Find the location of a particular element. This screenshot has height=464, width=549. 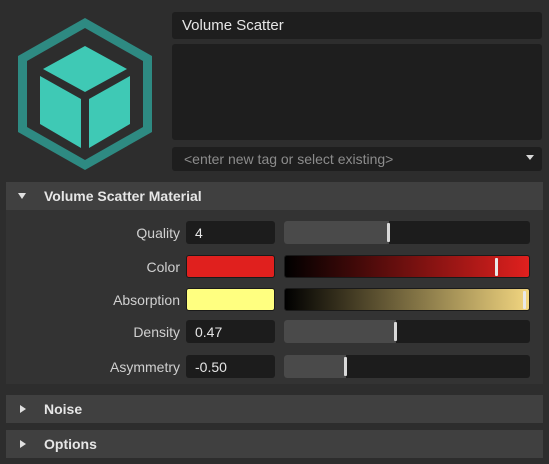

density-slider is located at coordinates (407, 331).